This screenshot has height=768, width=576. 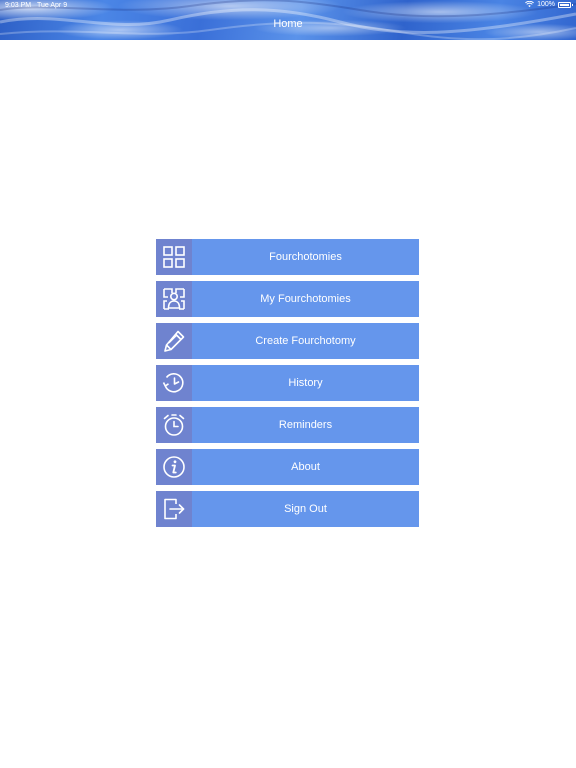 I want to click on history-icon, so click(x=174, y=383).